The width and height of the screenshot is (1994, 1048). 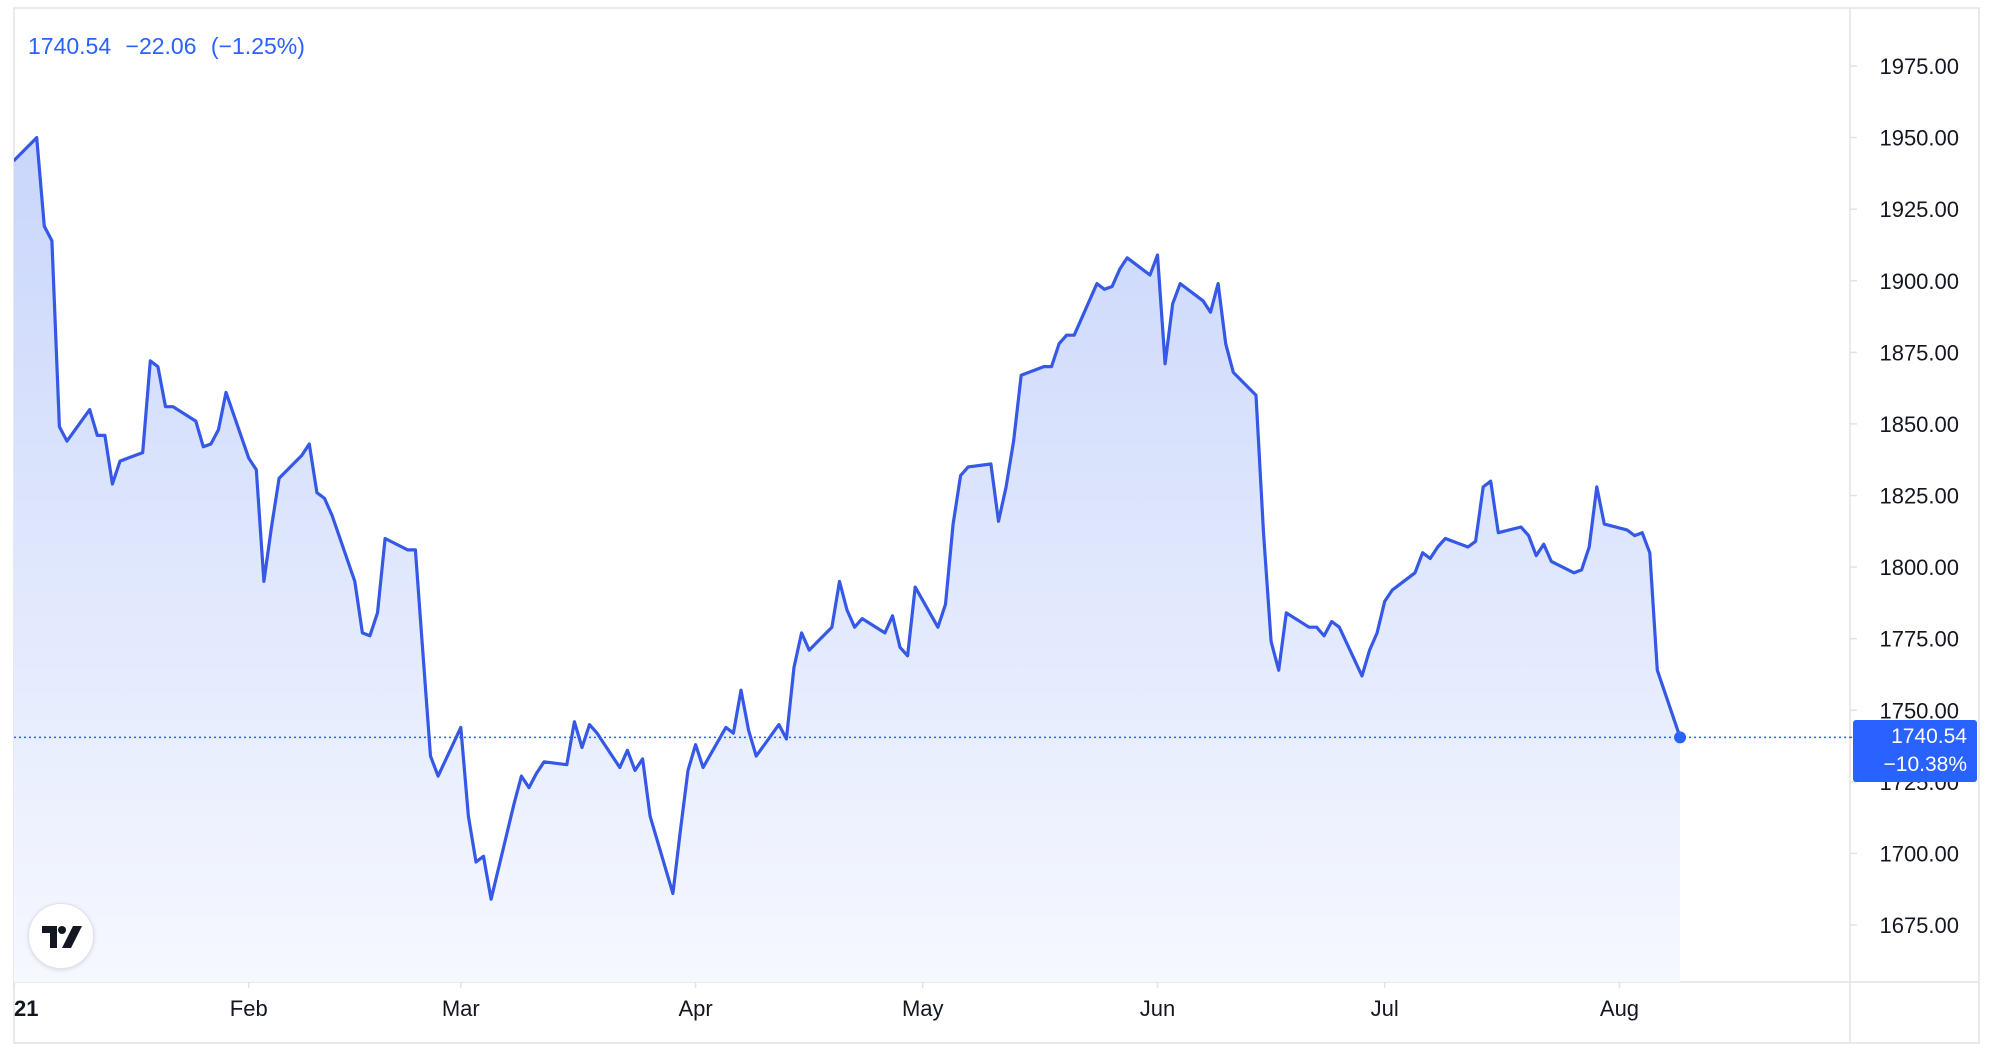 I want to click on last-price-badge: 1740.54 −10.38%, so click(x=1915, y=751).